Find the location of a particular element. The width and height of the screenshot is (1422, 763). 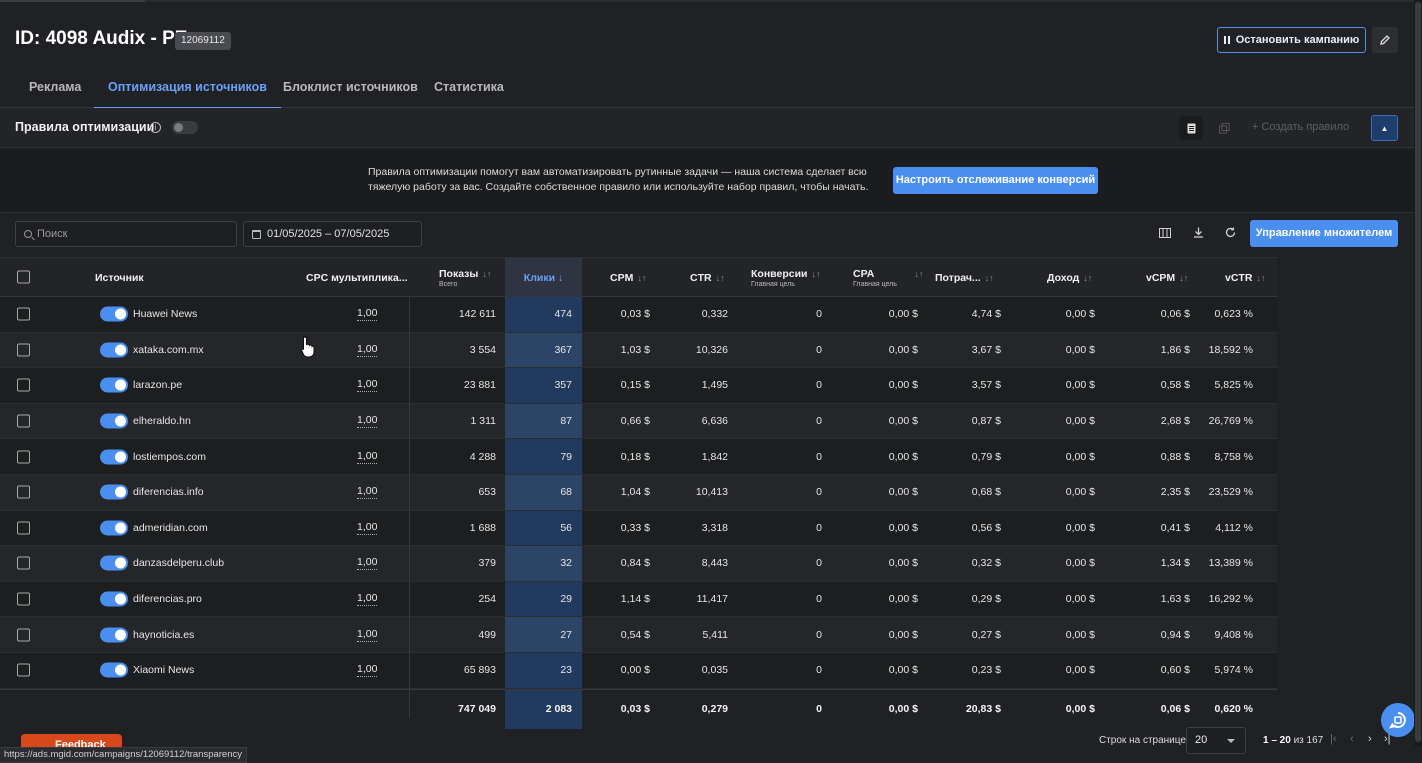

tab-blocklist: Блоклист источников is located at coordinates (350, 87).